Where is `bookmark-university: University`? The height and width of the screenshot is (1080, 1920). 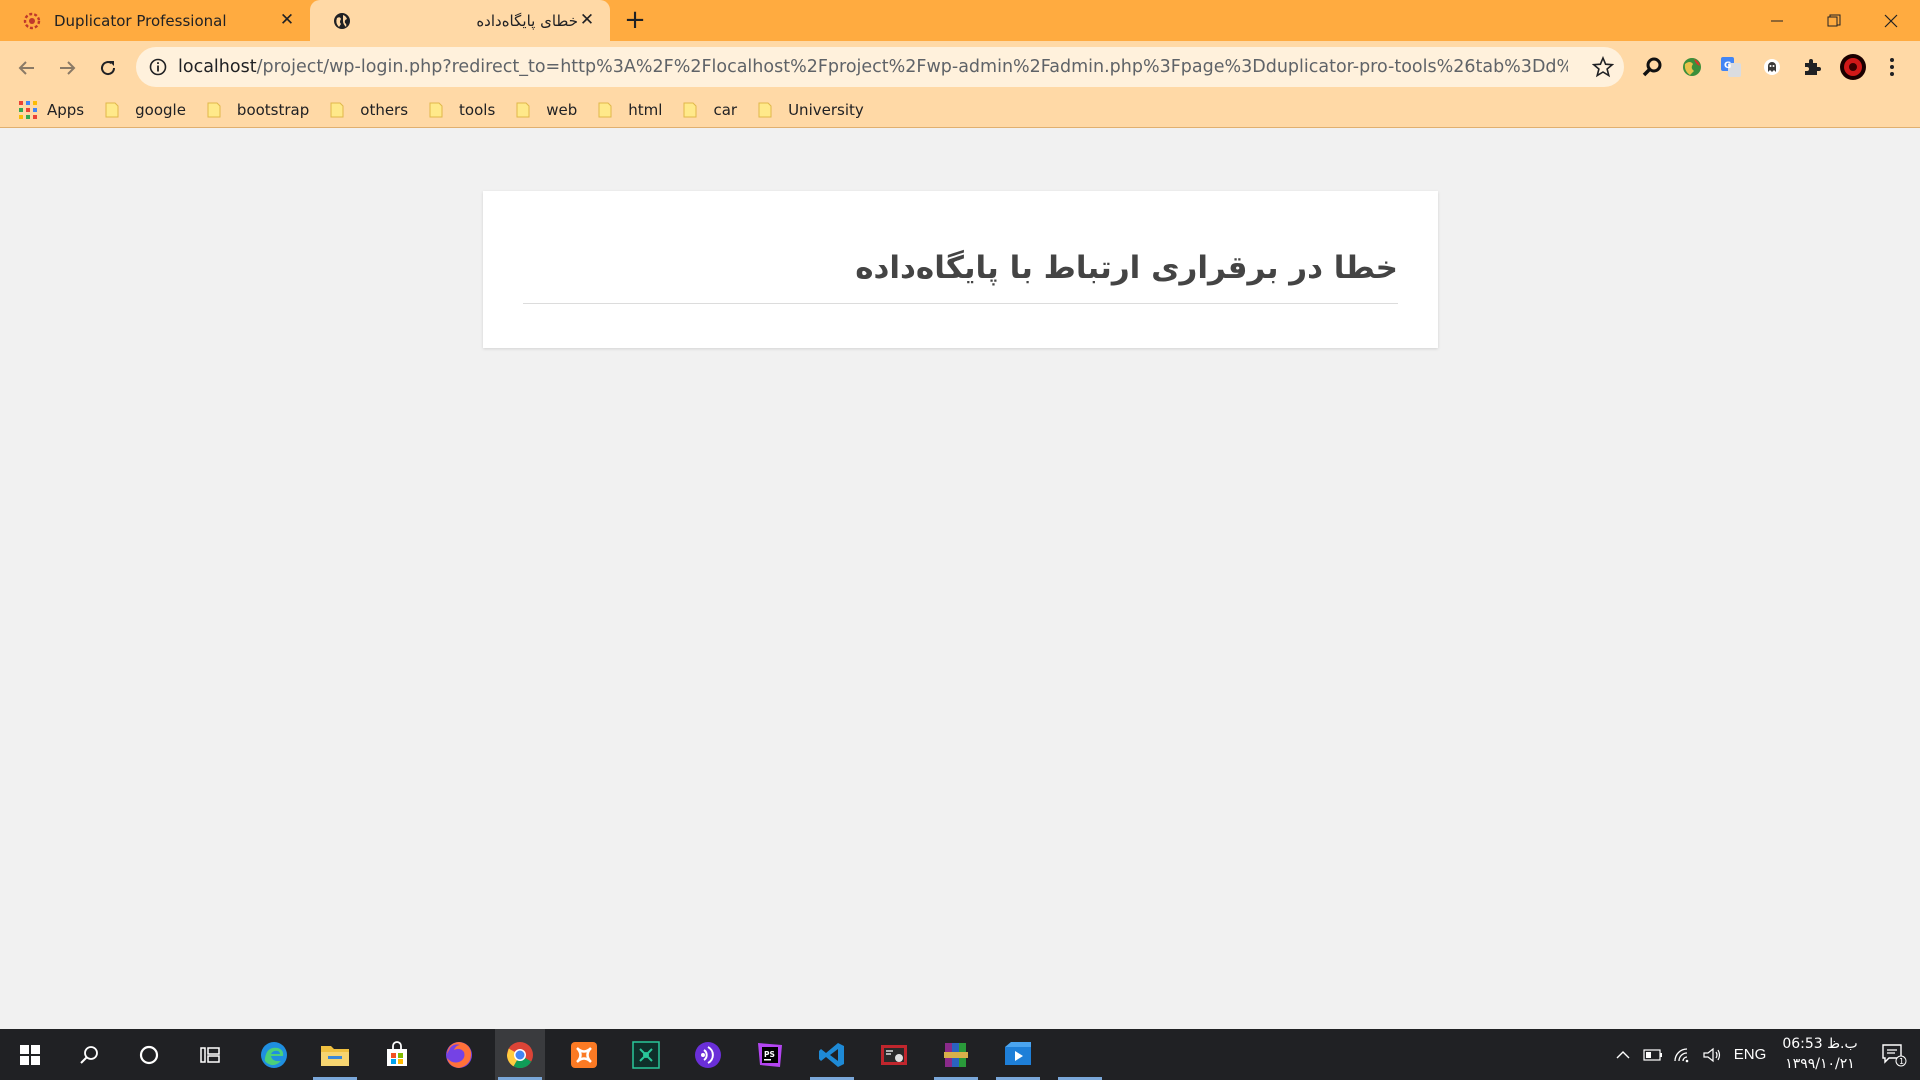
bookmark-university: University is located at coordinates (810, 110).